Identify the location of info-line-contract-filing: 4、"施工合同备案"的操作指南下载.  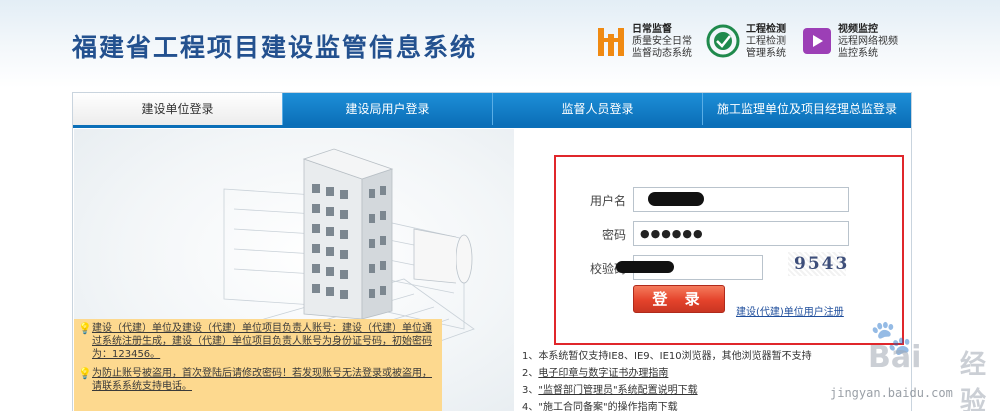
(600, 406).